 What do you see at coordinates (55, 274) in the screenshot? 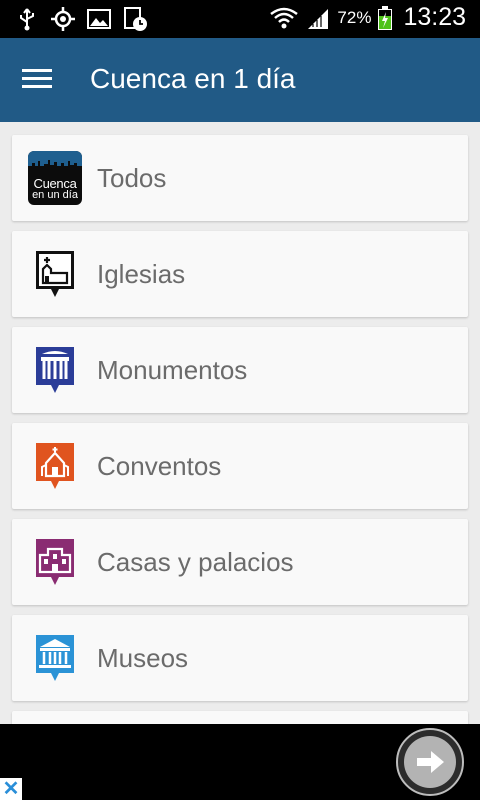
I see `church-icon` at bounding box center [55, 274].